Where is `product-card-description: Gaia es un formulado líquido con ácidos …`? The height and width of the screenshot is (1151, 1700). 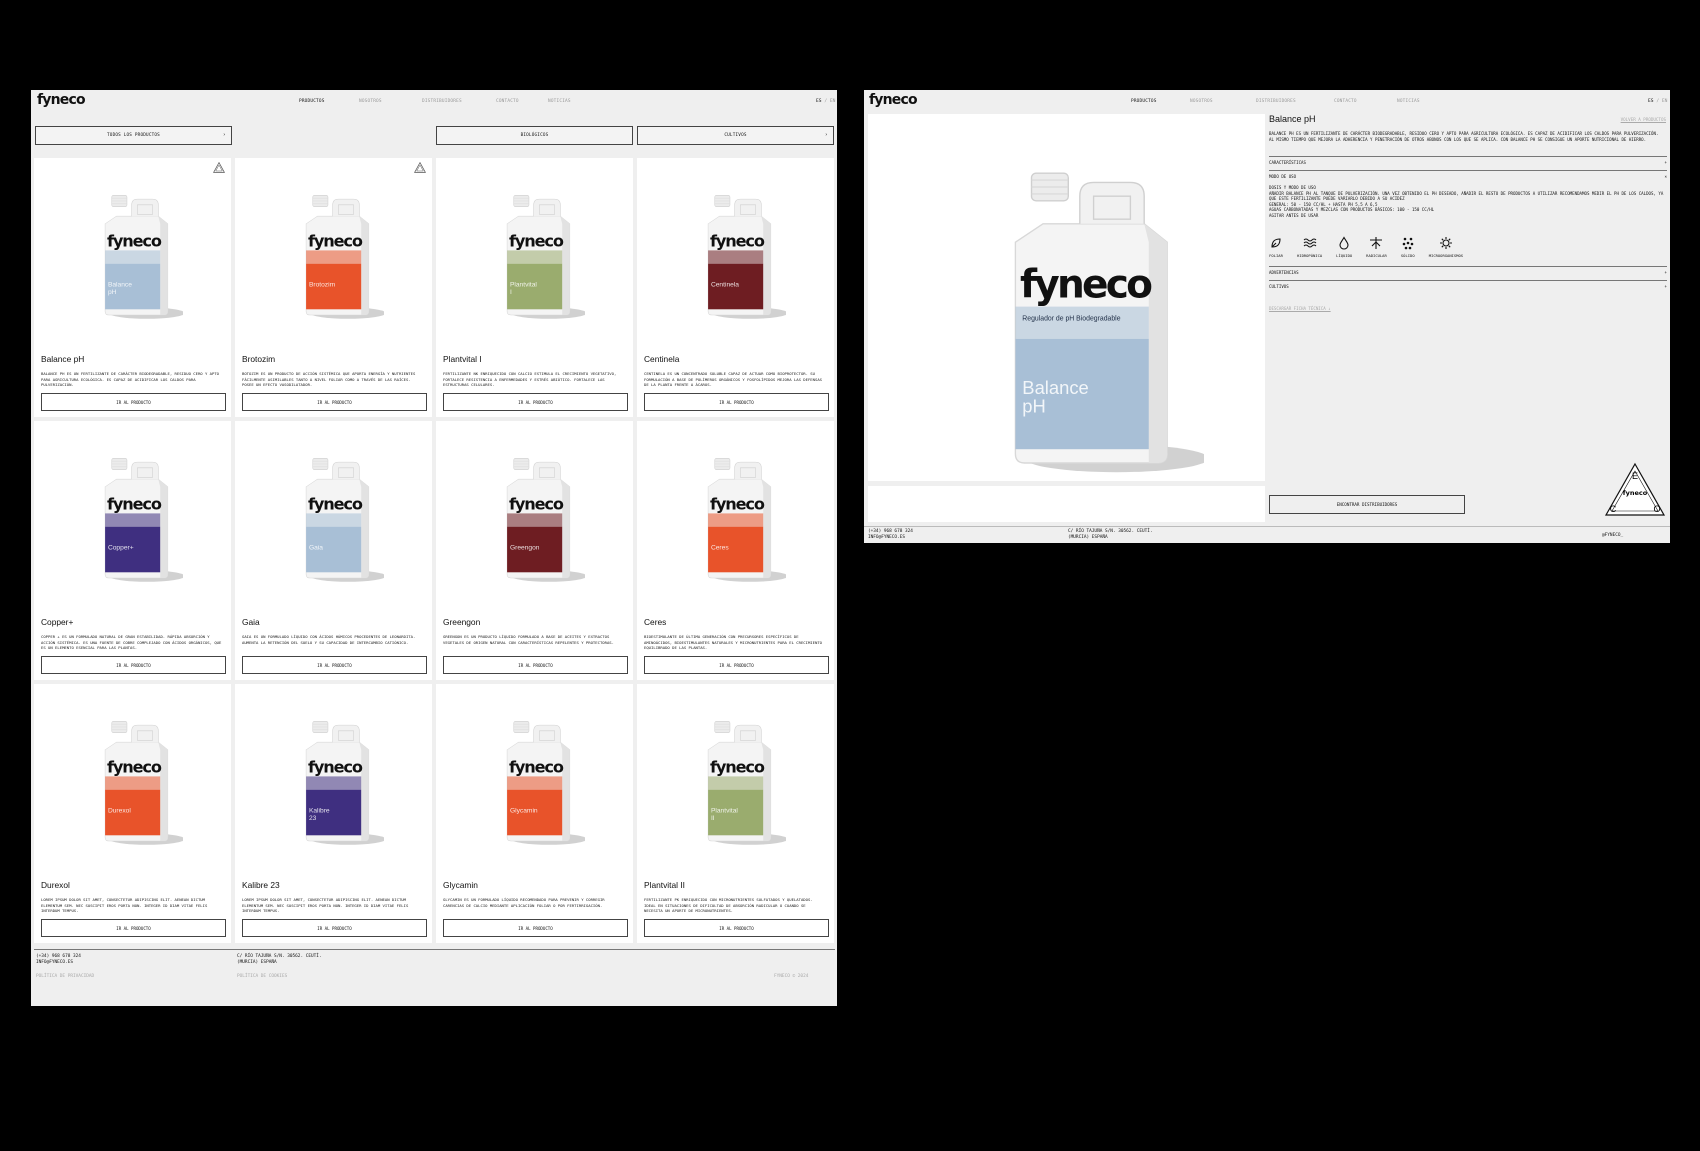
product-card-description: Gaia es un formulado líquido con ácidos … is located at coordinates (329, 639).